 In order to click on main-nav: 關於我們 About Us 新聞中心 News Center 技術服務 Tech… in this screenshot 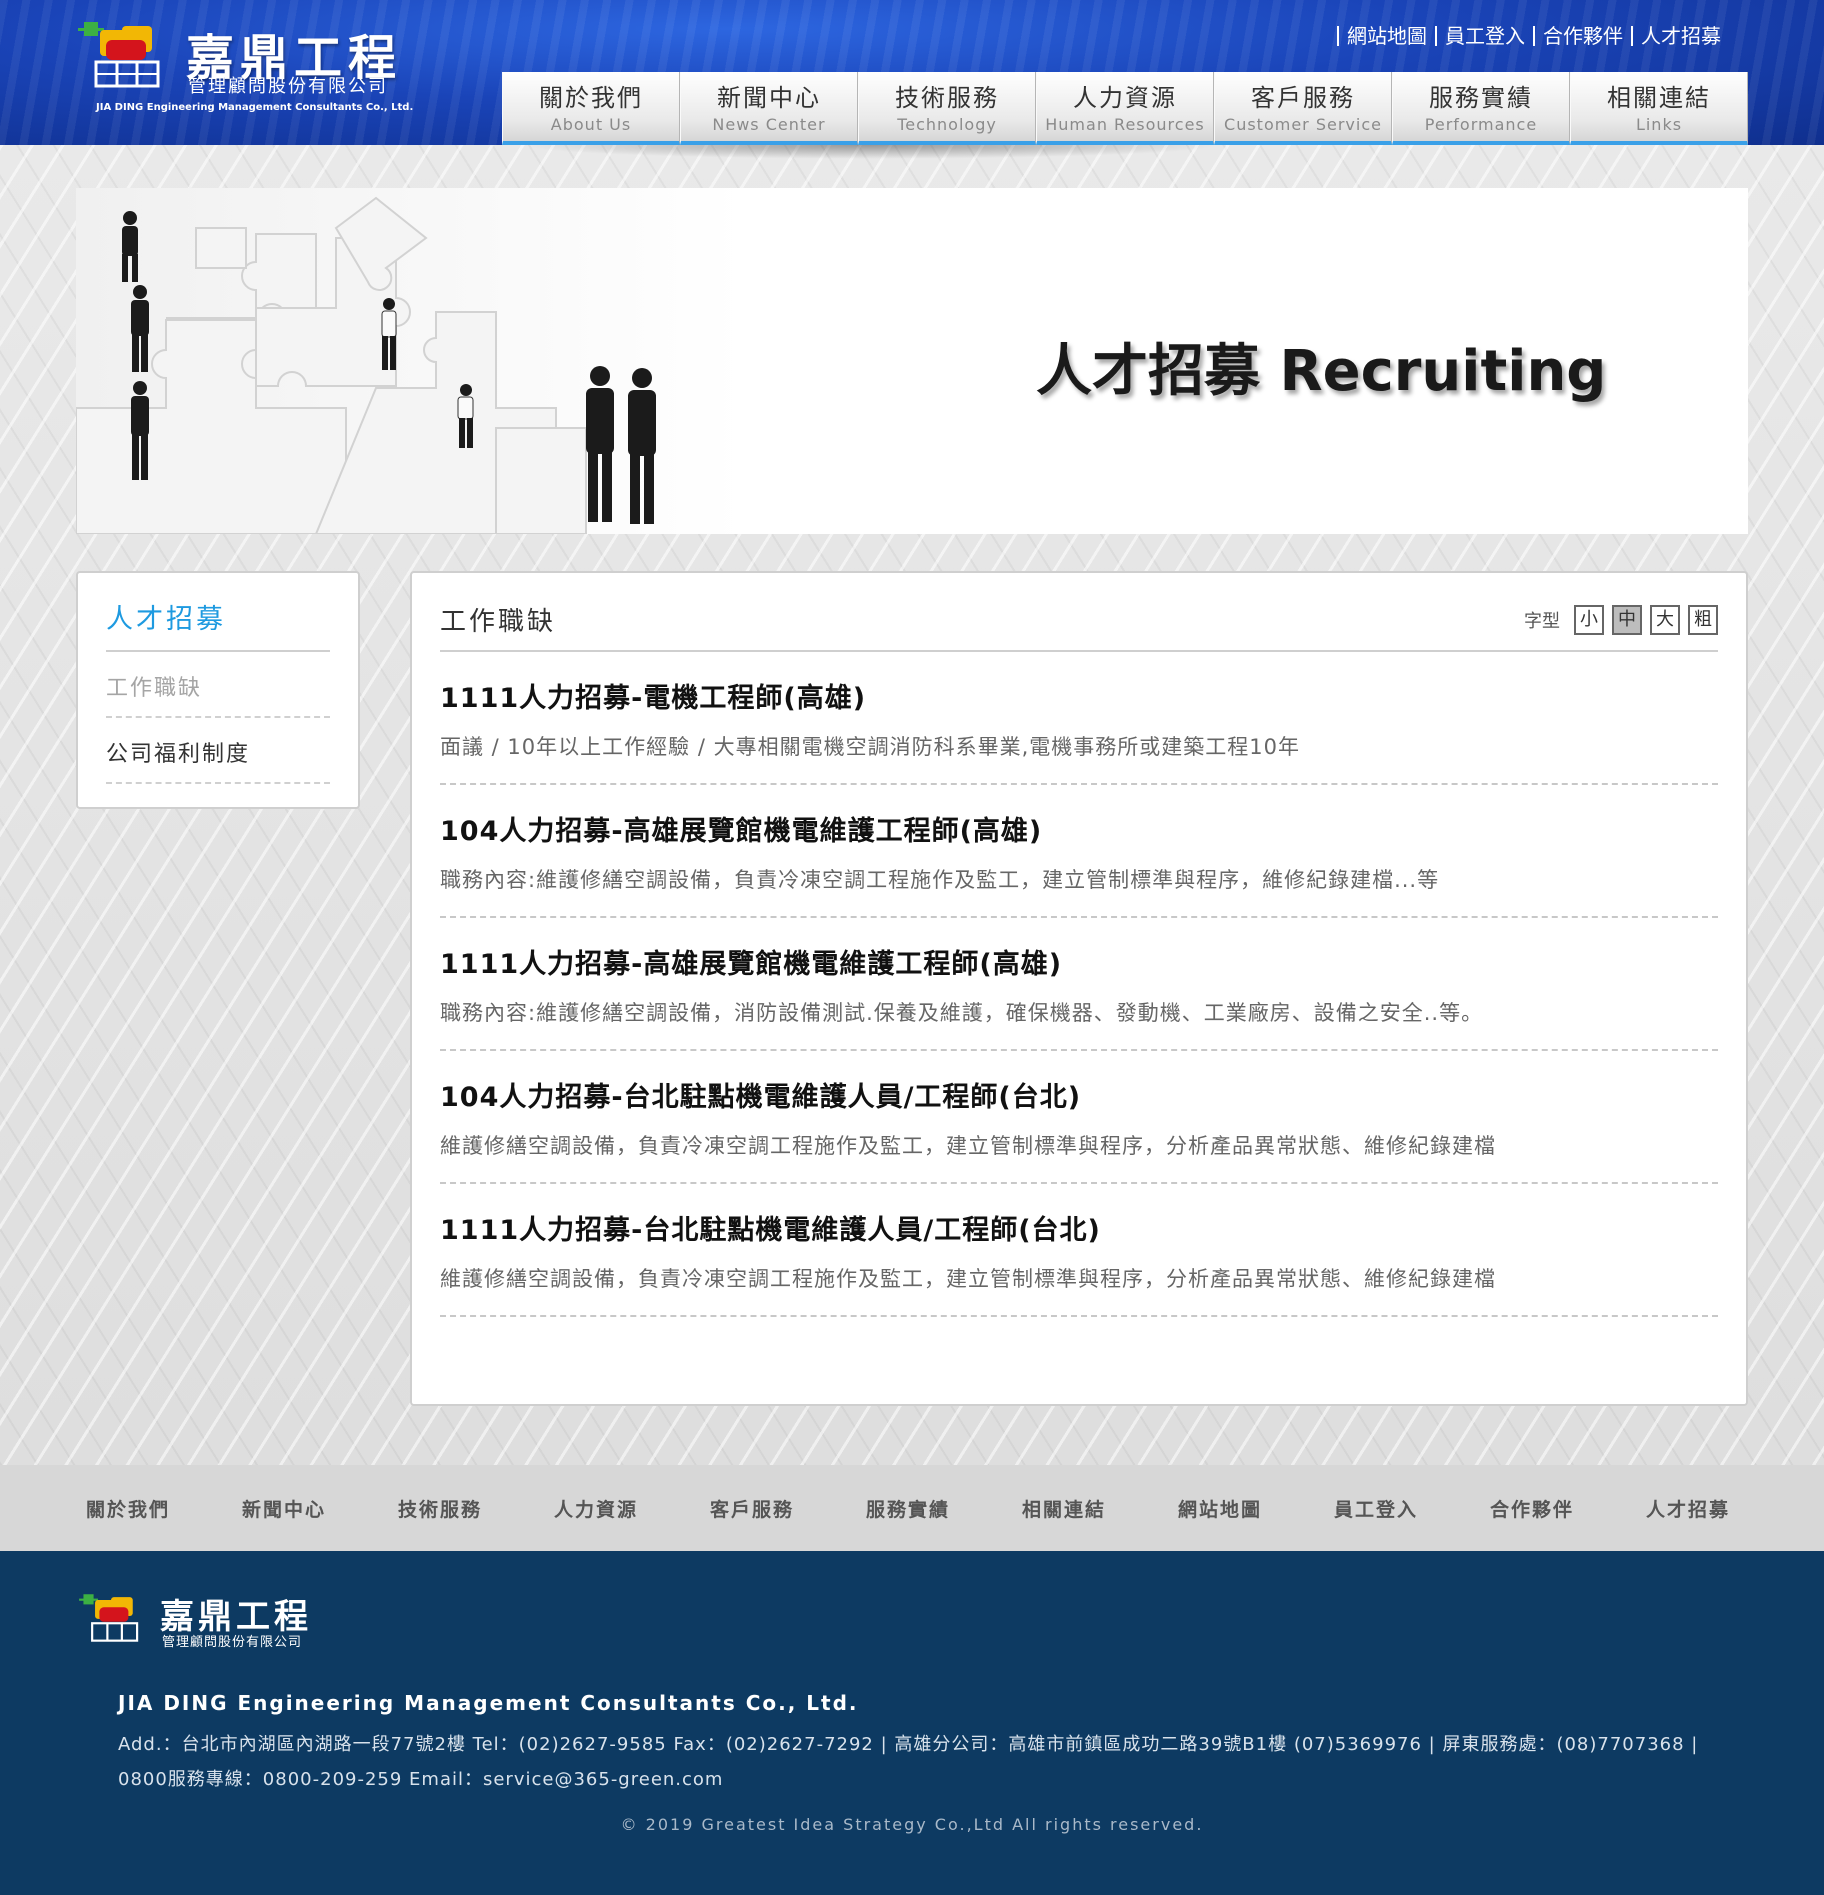, I will do `click(1125, 108)`.